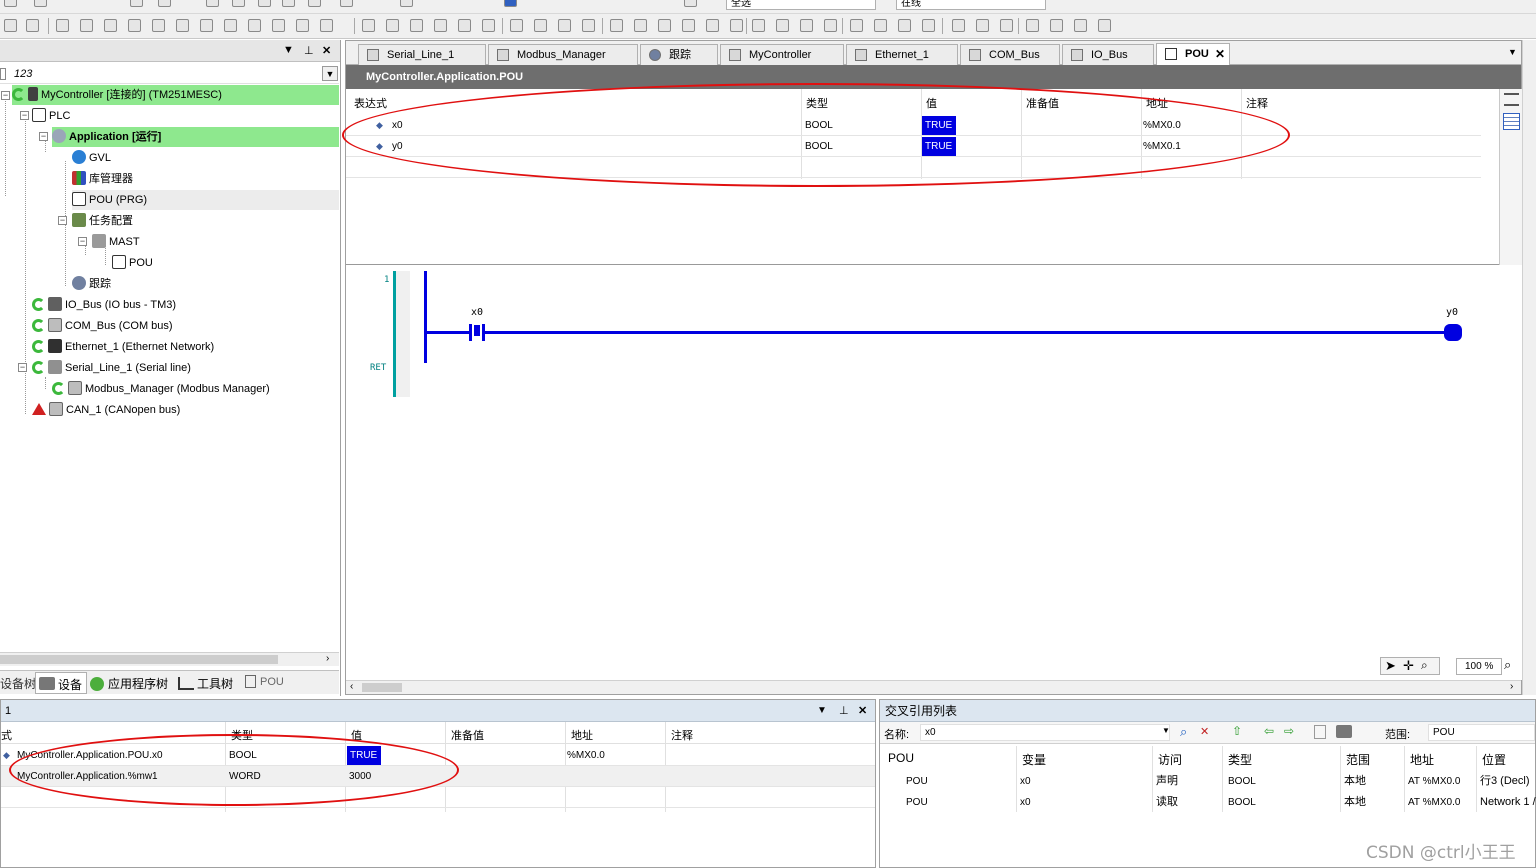 This screenshot has height=868, width=1536. I want to click on dropdown-icon: ▼, so click(822, 711).